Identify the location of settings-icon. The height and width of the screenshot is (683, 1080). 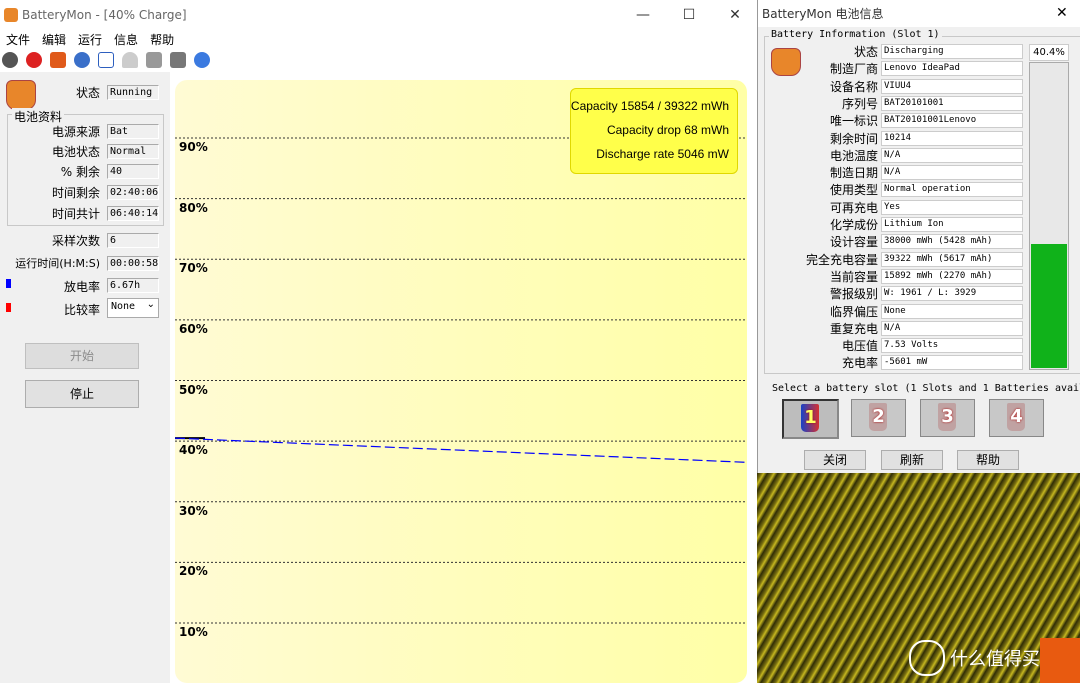
(178, 60).